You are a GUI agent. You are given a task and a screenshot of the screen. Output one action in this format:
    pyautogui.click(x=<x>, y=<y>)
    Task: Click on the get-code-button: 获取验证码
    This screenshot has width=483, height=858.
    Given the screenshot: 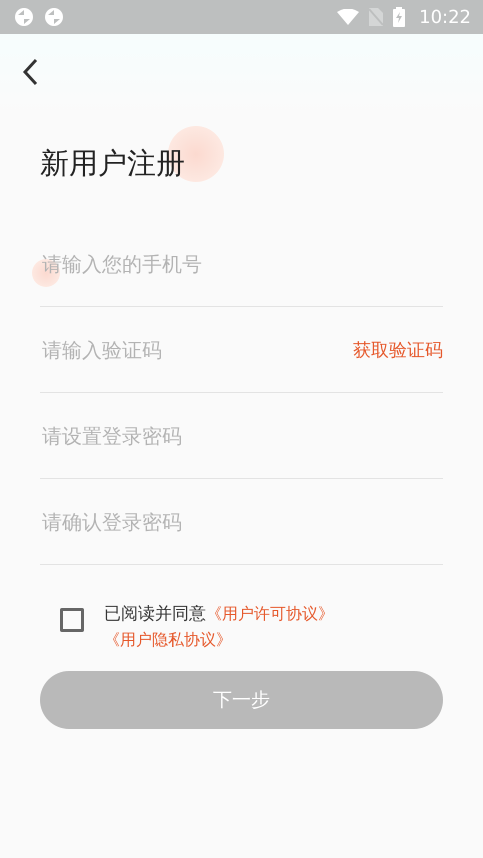 What is the action you would take?
    pyautogui.click(x=398, y=350)
    